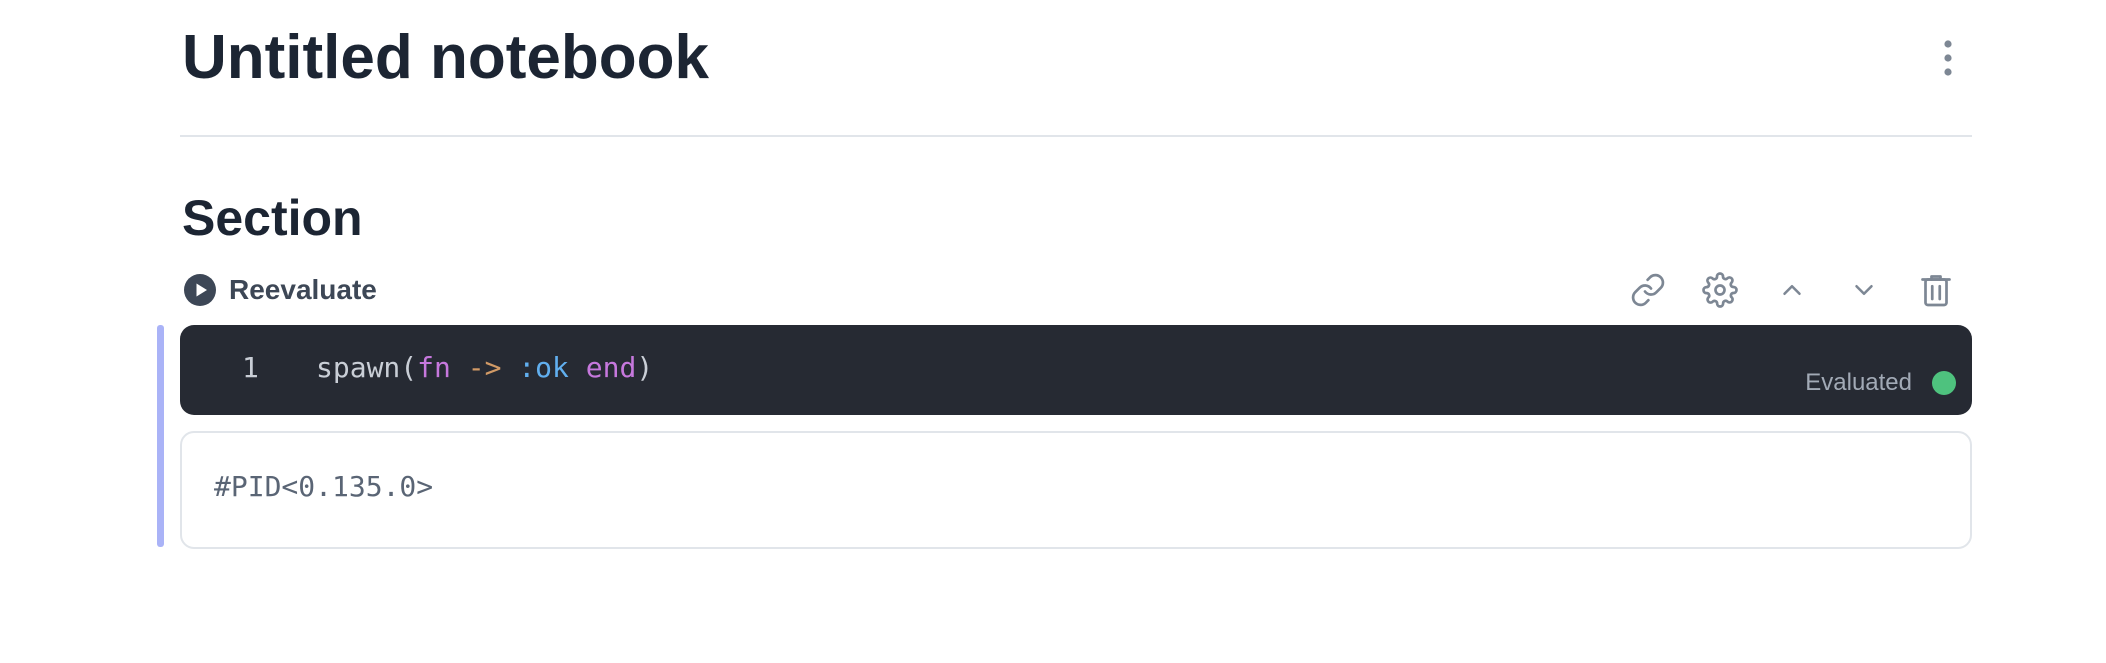 The width and height of the screenshot is (2106, 663). I want to click on cell-actions, so click(1792, 290).